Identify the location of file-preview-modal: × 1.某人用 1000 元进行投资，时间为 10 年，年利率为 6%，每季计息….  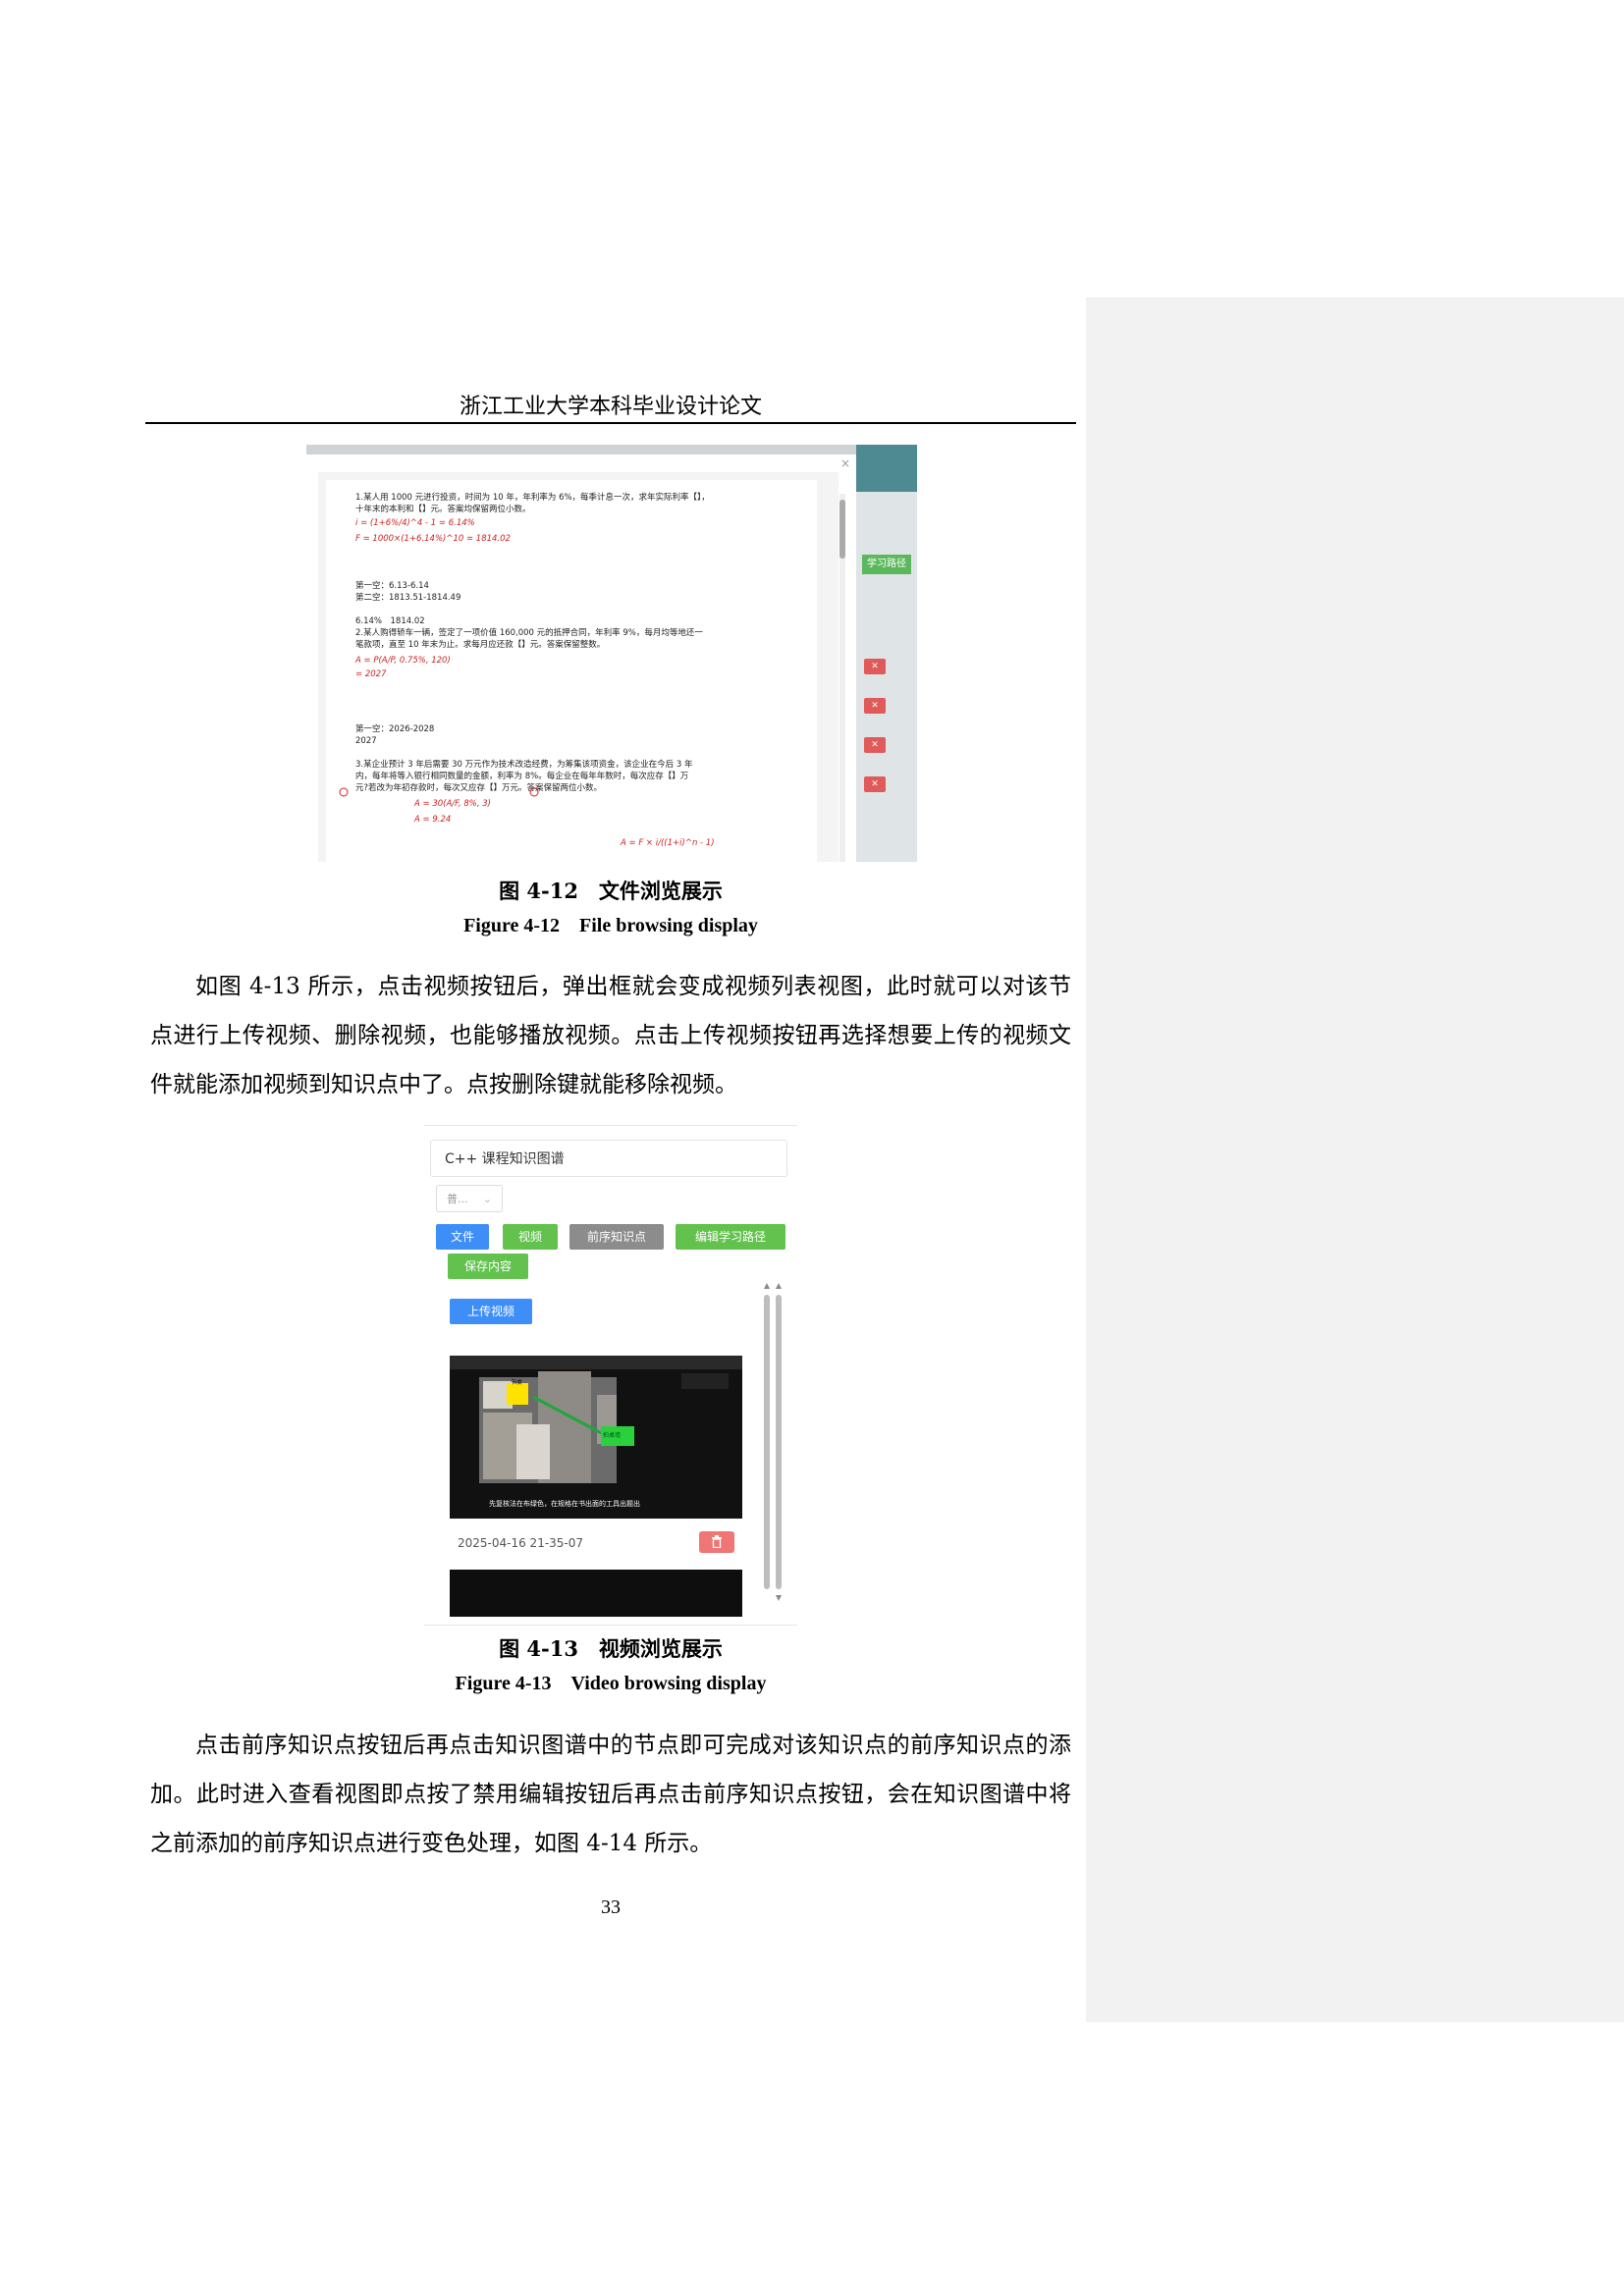
(581, 658).